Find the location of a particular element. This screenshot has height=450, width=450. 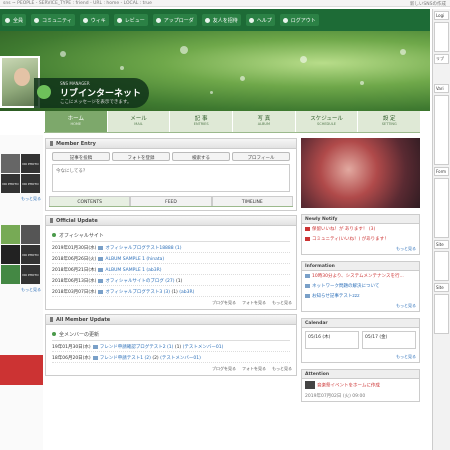

member-entry-title: Member Entry is located at coordinates (76, 144).